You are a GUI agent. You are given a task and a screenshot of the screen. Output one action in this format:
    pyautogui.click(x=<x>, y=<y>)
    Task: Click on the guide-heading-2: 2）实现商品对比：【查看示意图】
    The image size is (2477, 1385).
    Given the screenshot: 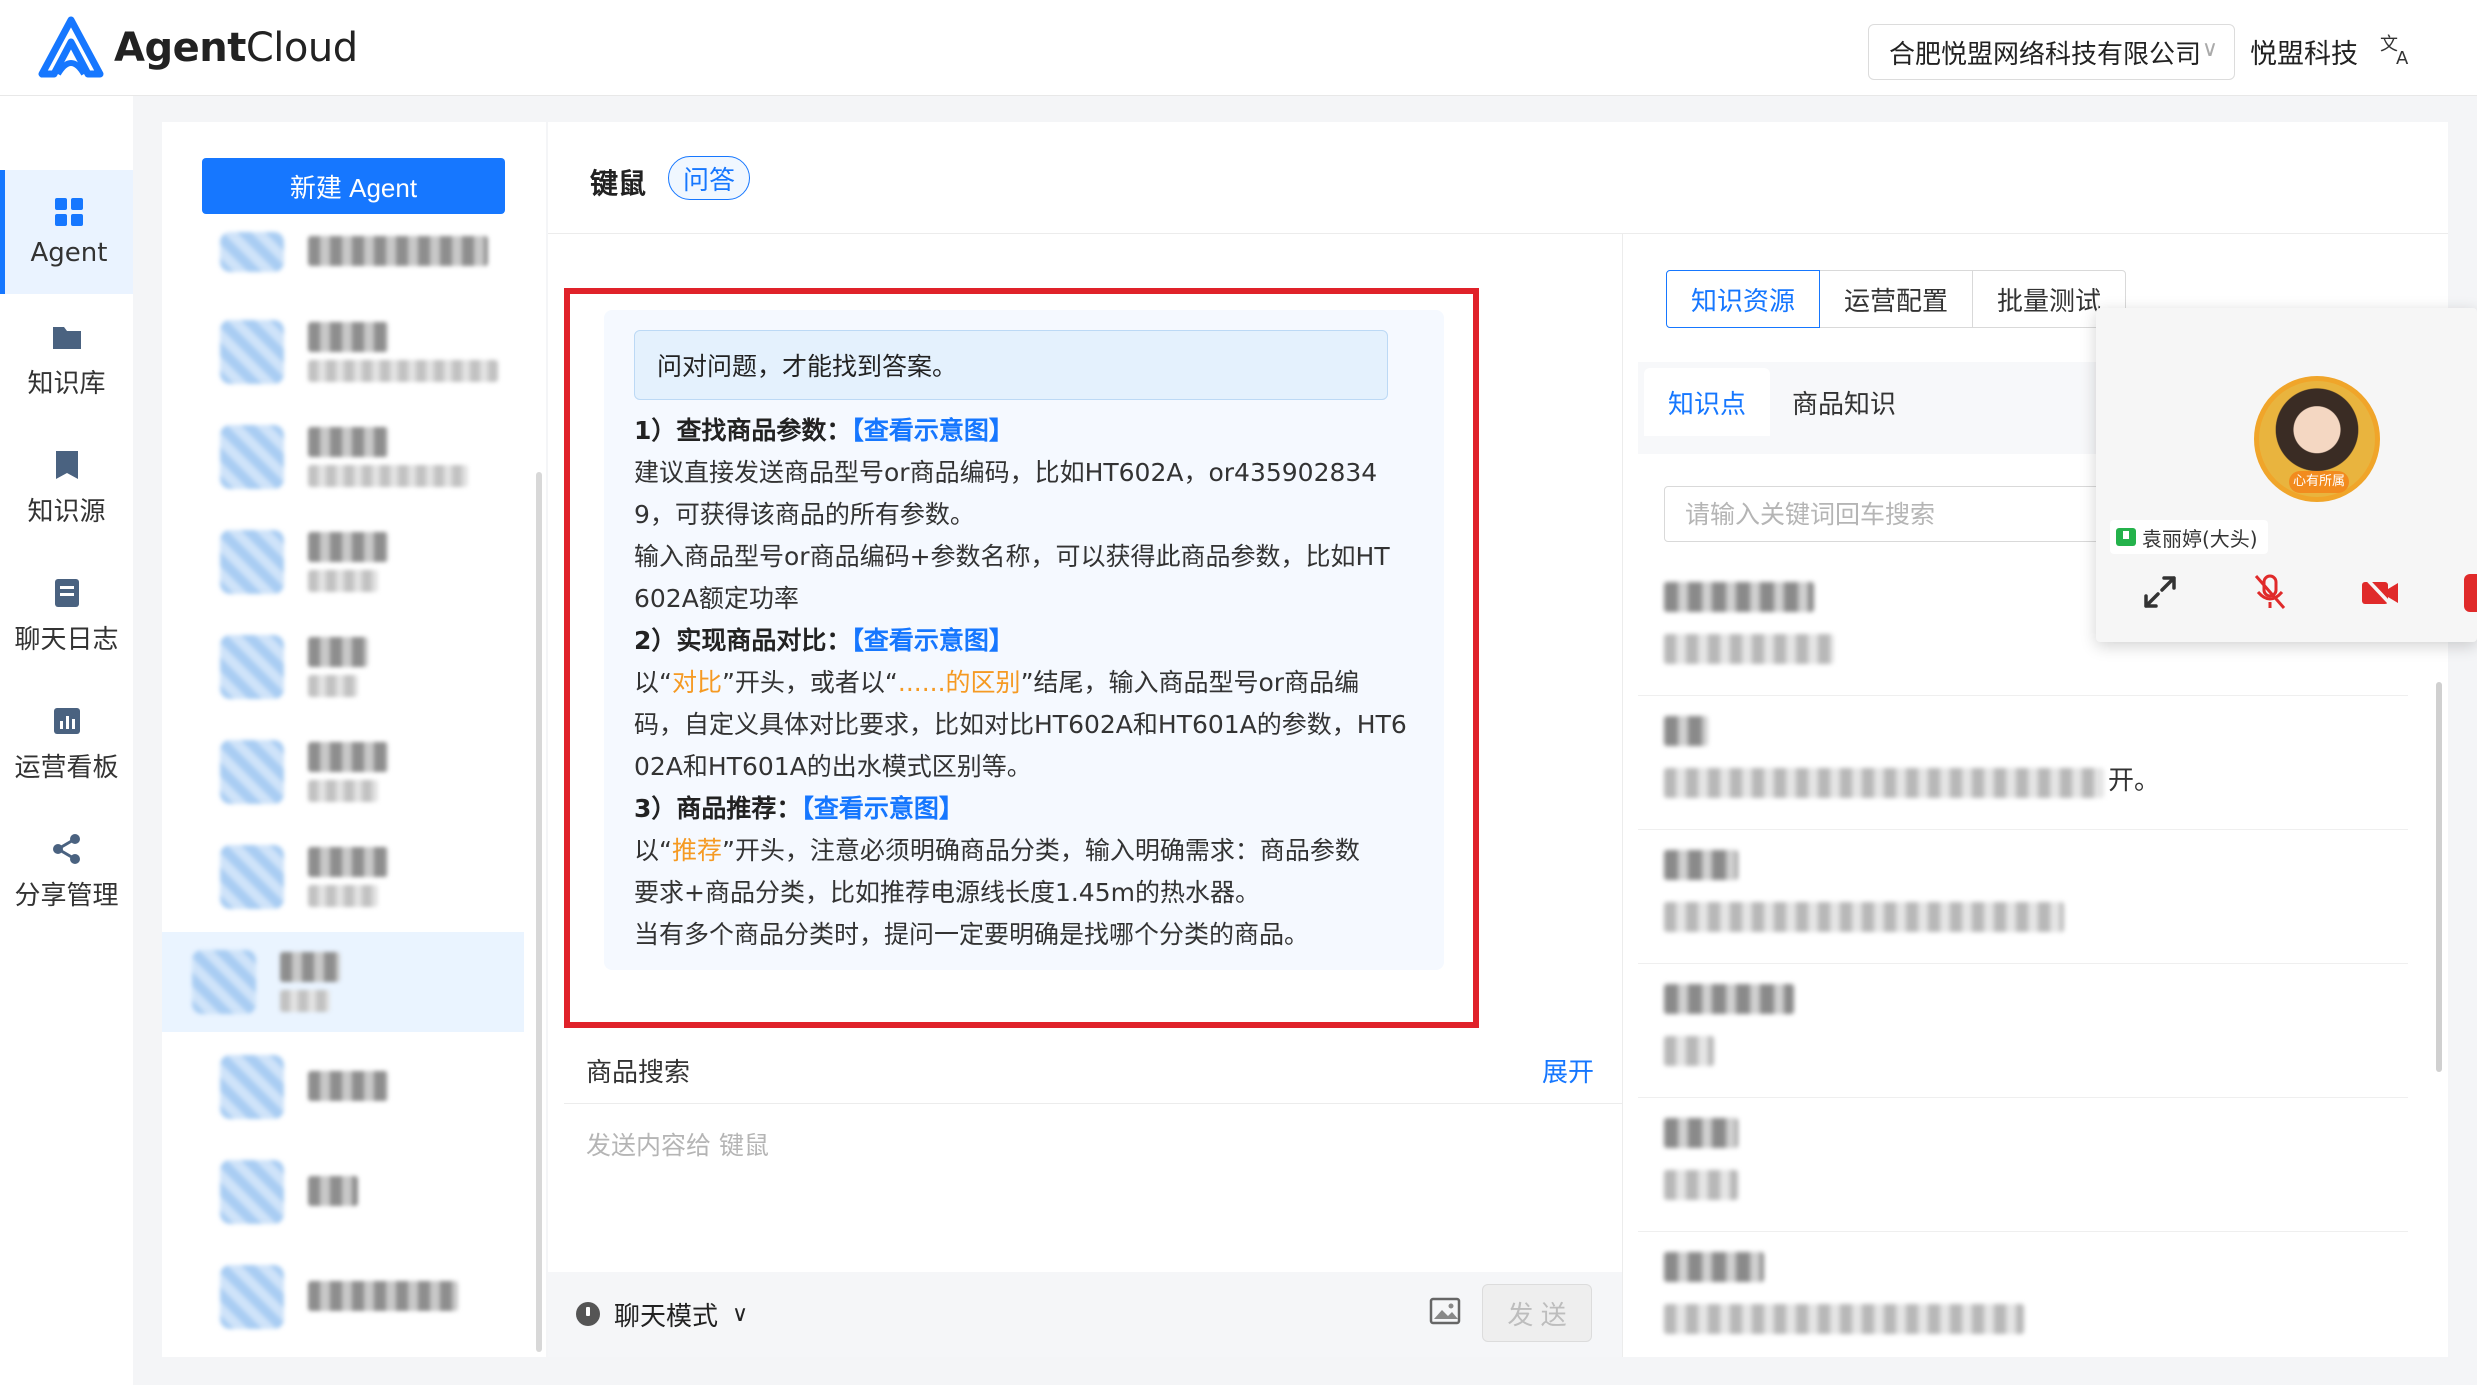 What is the action you would take?
    pyautogui.click(x=1024, y=641)
    